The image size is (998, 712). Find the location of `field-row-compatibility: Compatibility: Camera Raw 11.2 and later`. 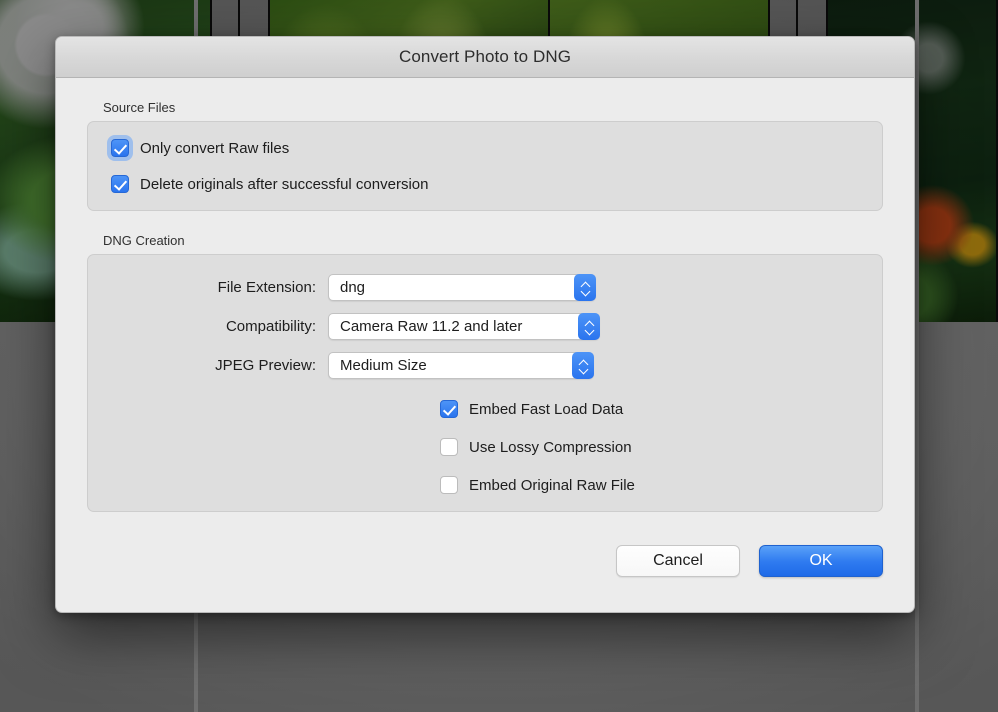

field-row-compatibility: Compatibility: Camera Raw 11.2 and later is located at coordinates (485, 326).